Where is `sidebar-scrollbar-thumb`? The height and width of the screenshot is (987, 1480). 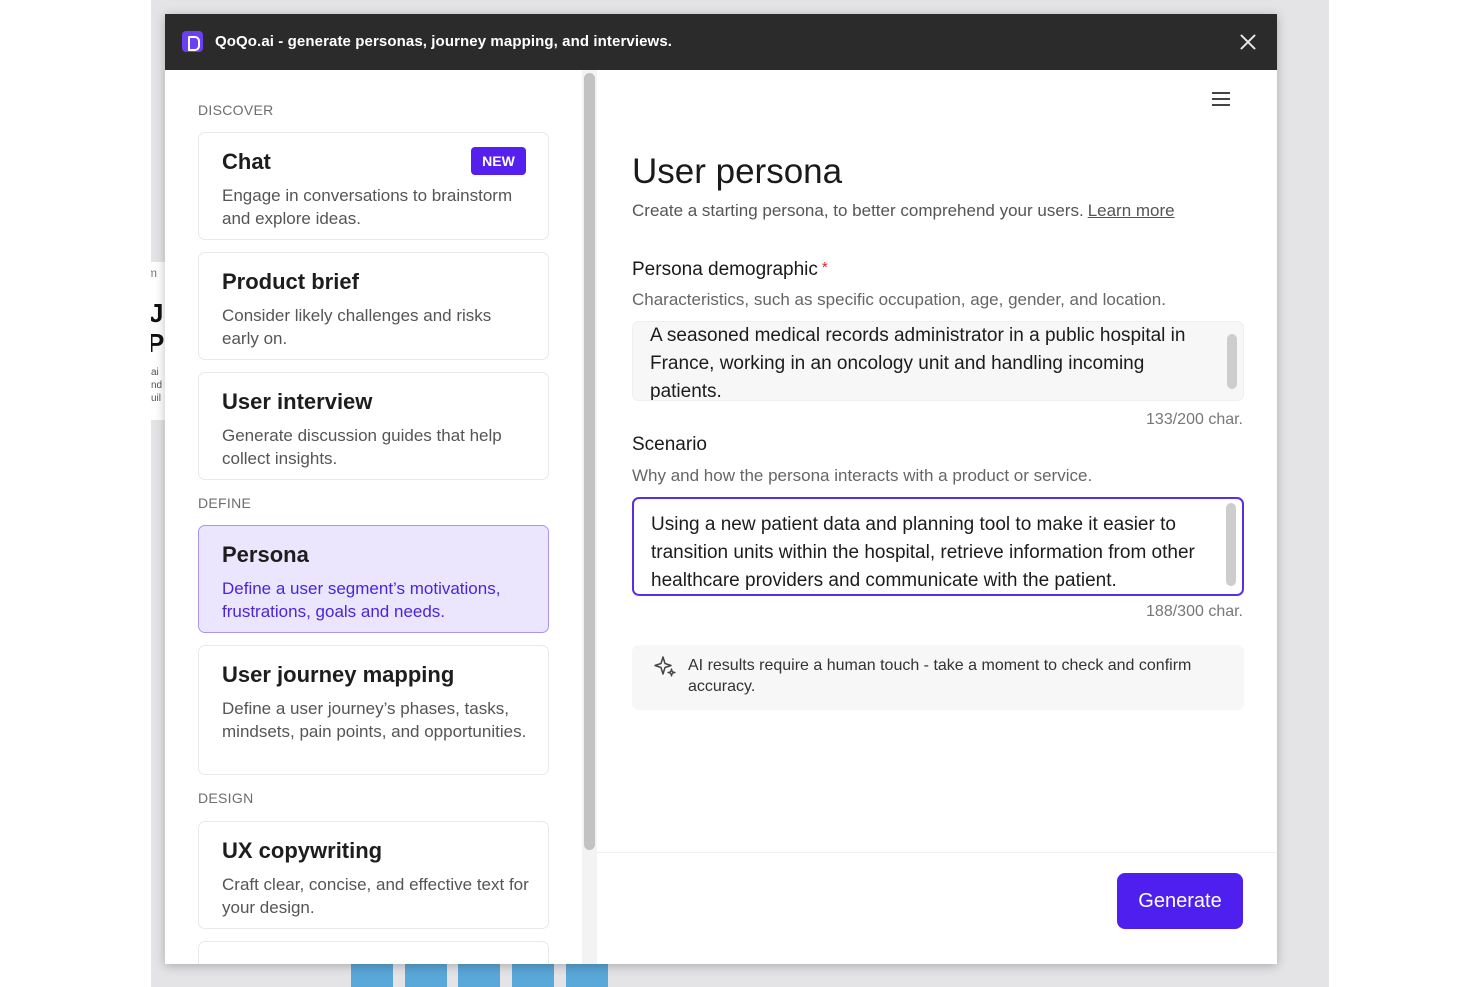
sidebar-scrollbar-thumb is located at coordinates (589, 461).